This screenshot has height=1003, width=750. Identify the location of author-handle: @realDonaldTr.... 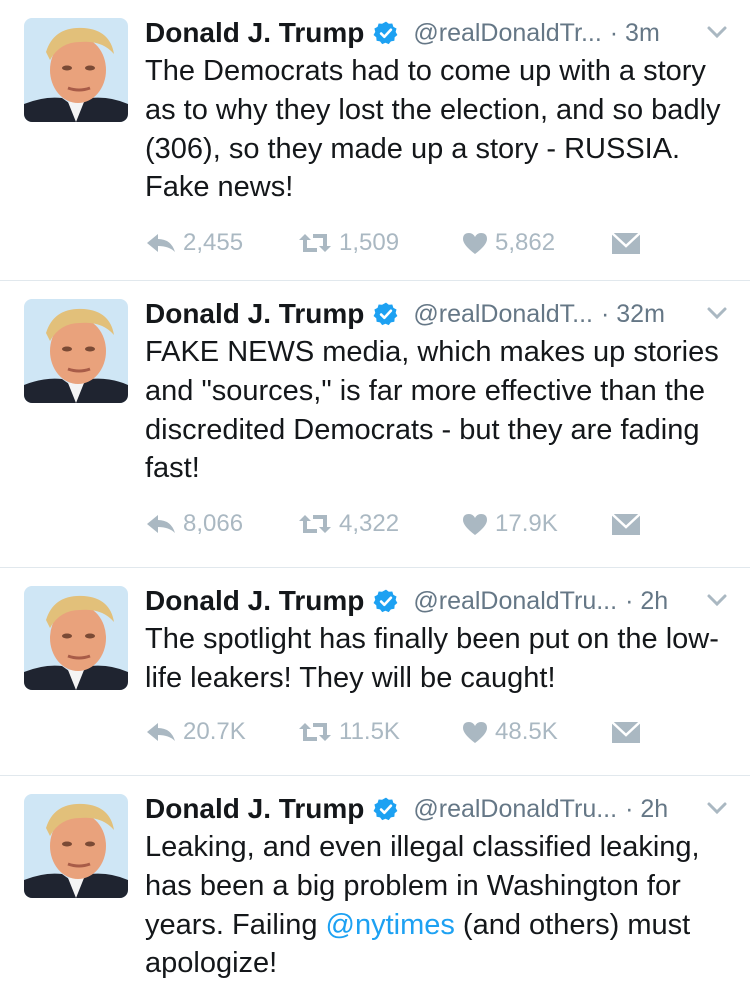
(507, 33).